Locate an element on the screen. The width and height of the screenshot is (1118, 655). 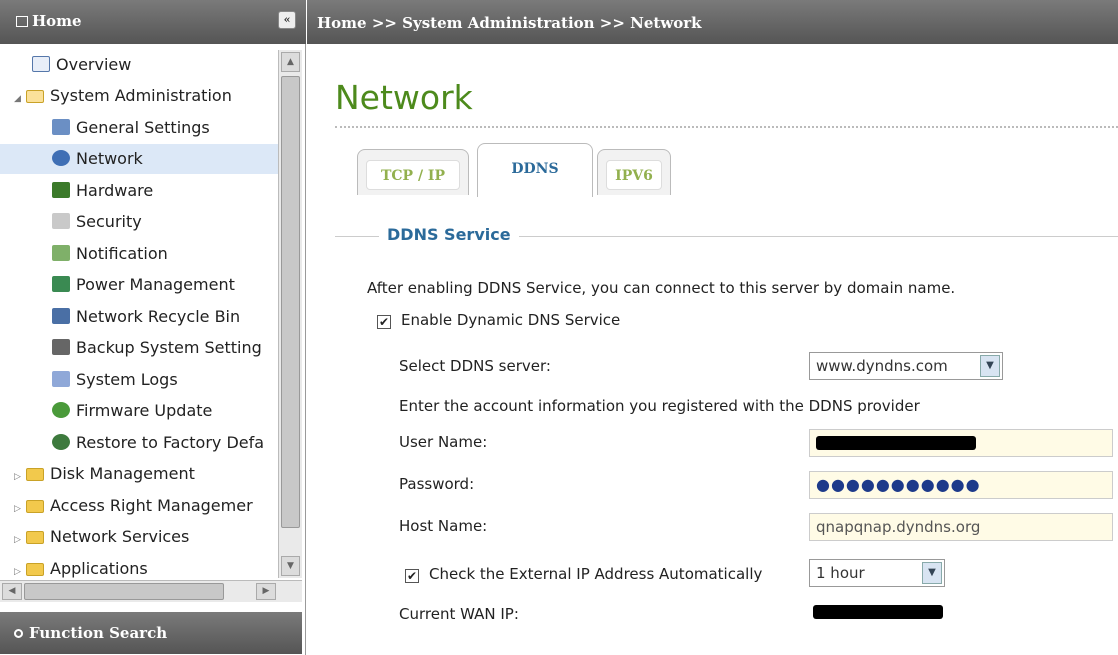
tree-item-applications: ▷ Applications is located at coordinates (81, 567).